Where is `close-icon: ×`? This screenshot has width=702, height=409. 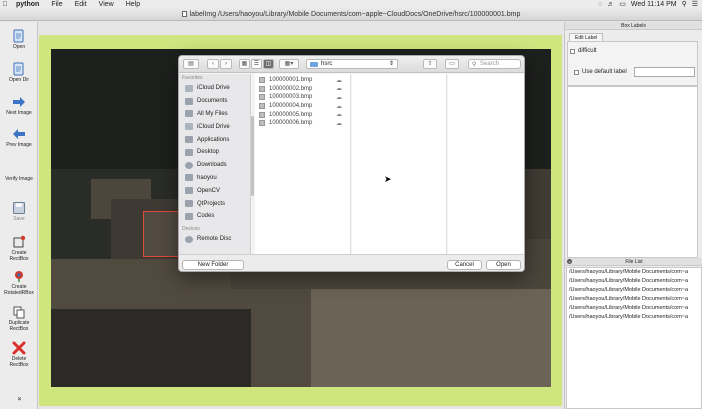 close-icon: × is located at coordinates (569, 261).